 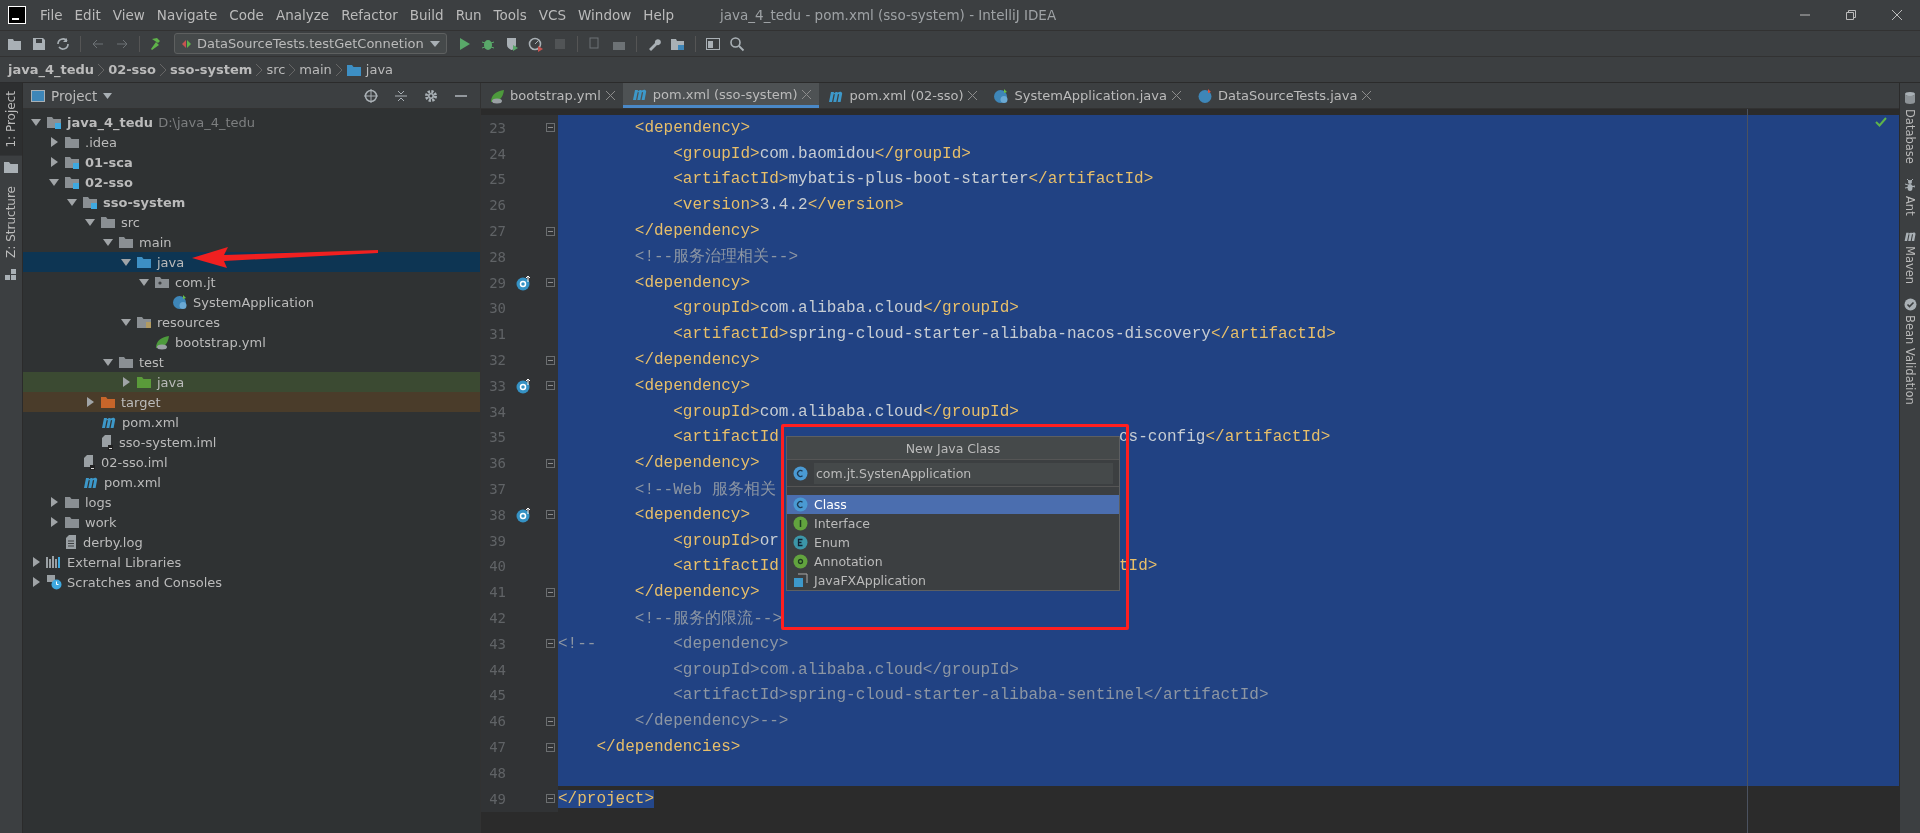 I want to click on tree-item: target, so click(x=251, y=402).